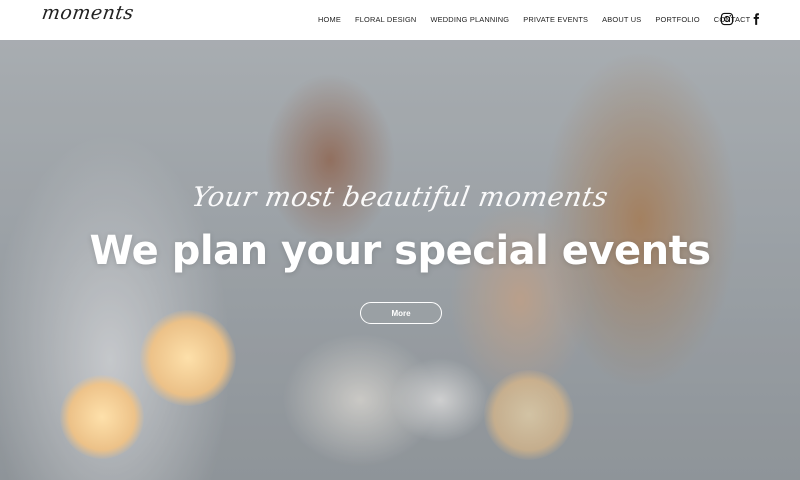 The height and width of the screenshot is (480, 800). I want to click on instagram-glyph, so click(727, 19).